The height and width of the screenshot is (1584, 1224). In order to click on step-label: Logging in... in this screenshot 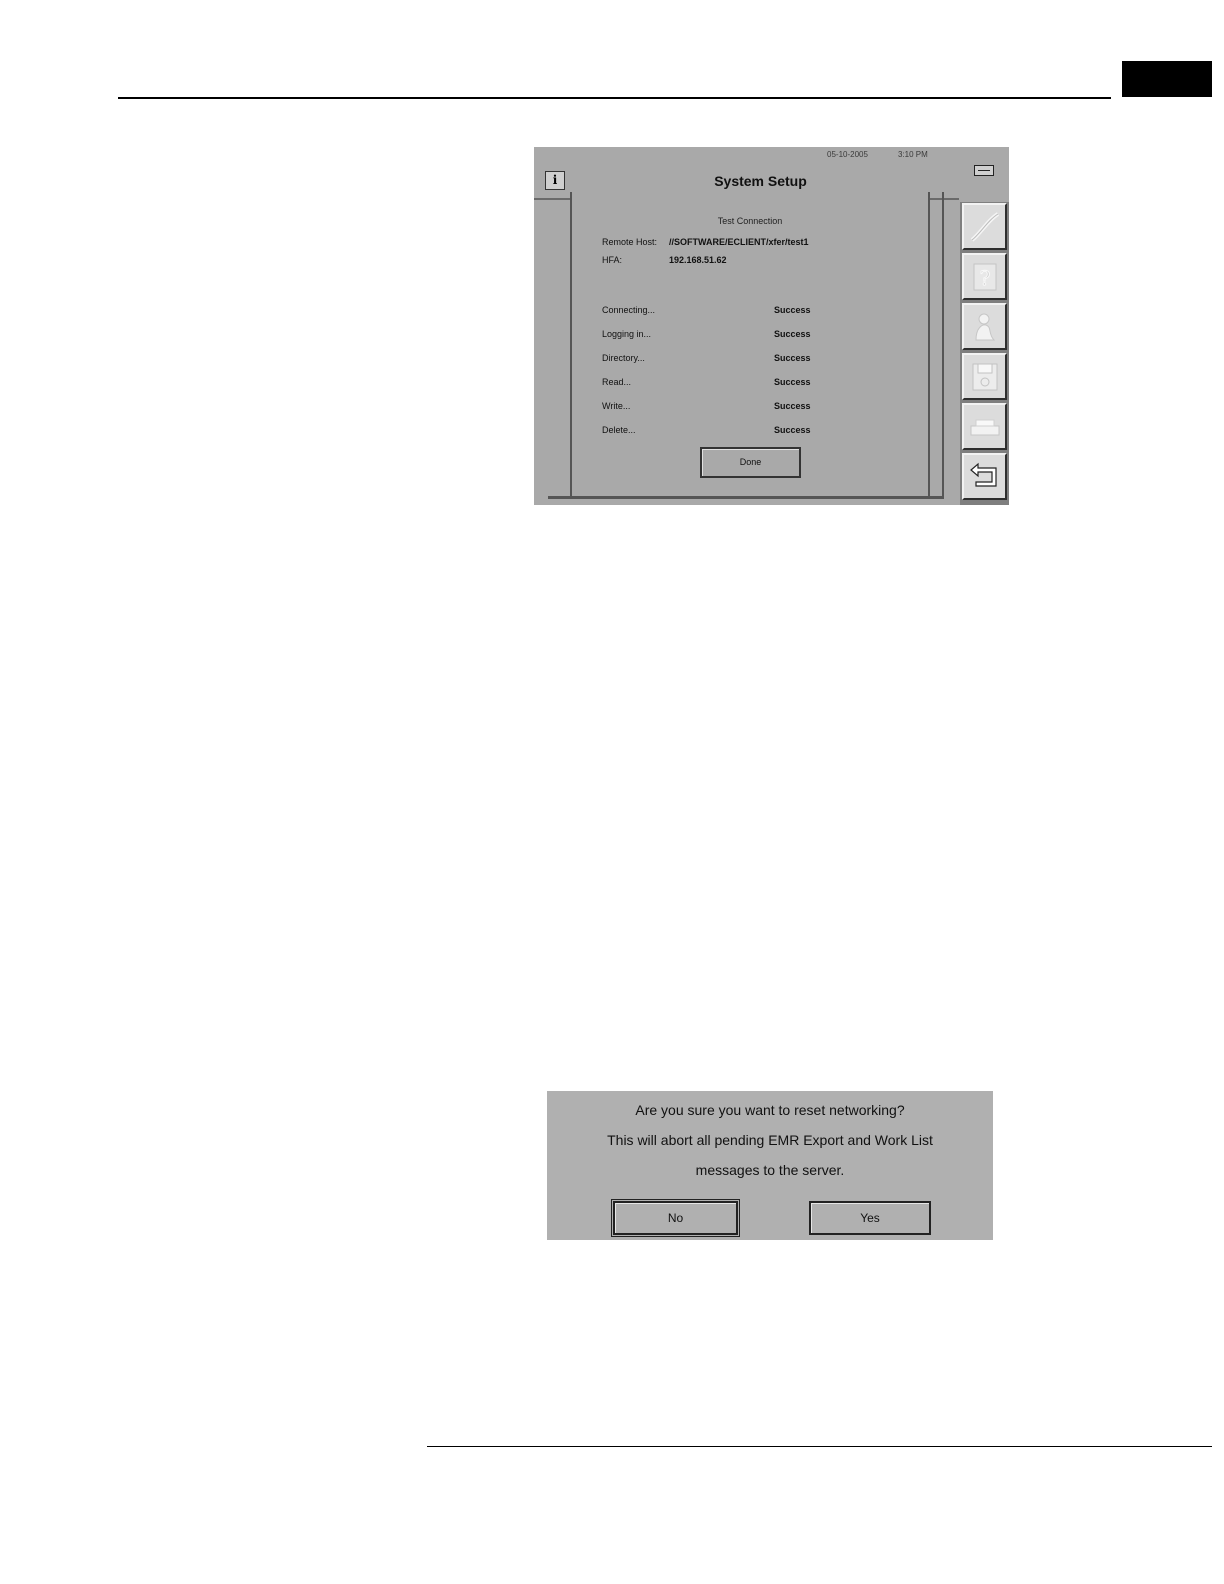, I will do `click(627, 334)`.